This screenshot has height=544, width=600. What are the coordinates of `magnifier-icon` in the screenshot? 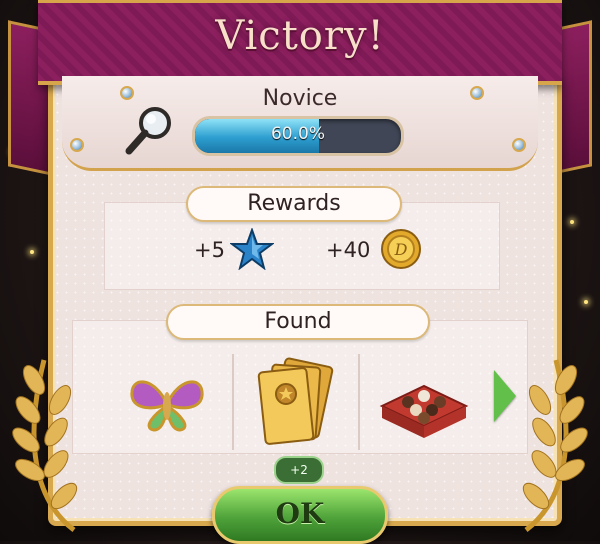 It's located at (148, 131).